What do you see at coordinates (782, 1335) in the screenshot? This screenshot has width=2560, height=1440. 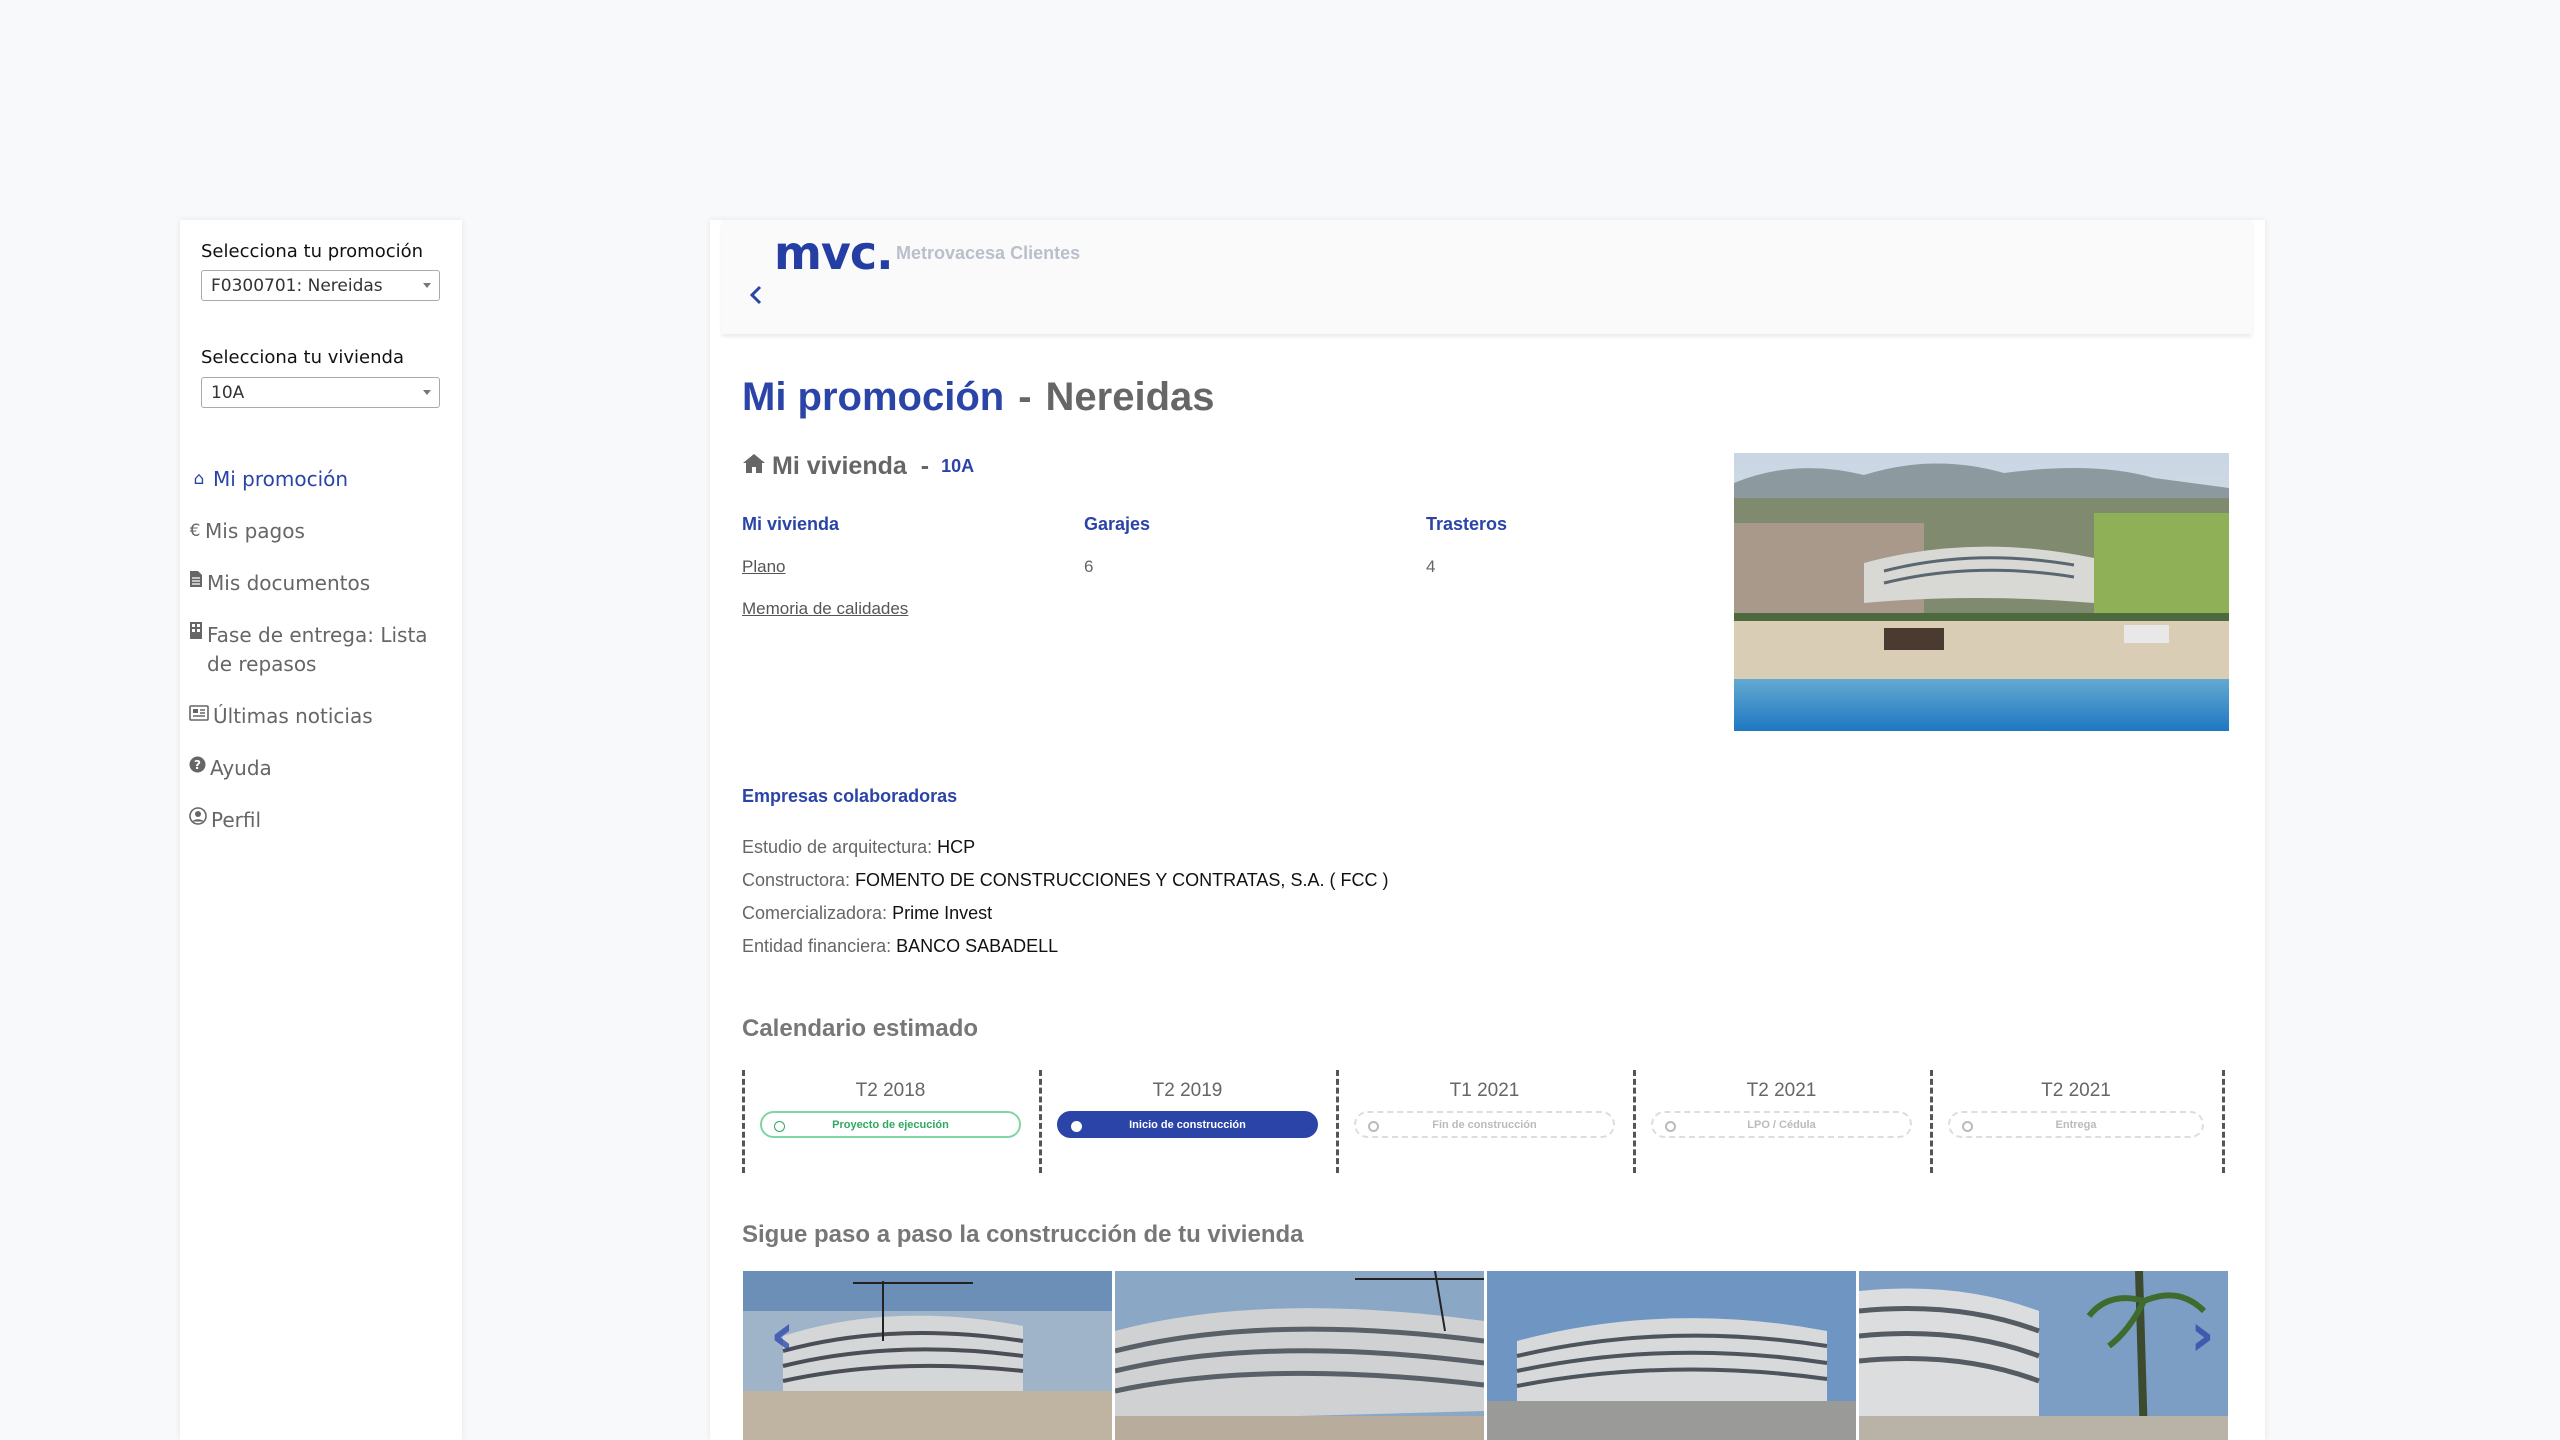 I see `gallery-prev-icon: ‹` at bounding box center [782, 1335].